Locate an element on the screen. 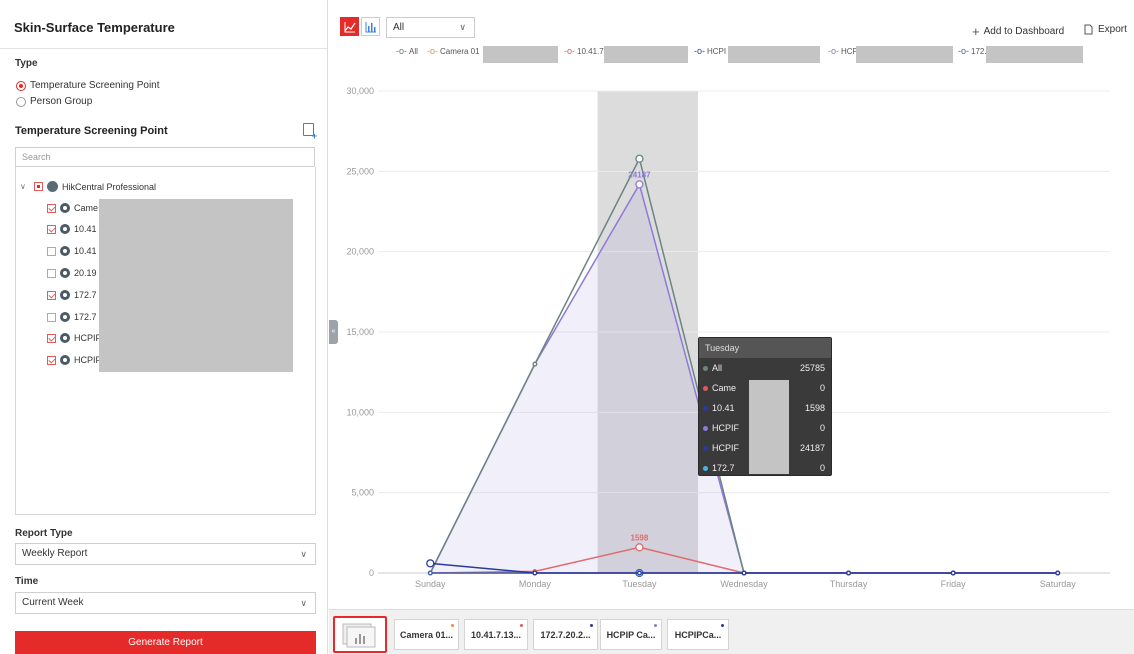 The image size is (1134, 654). add-to-dashboard-button: + Add to Dashboard is located at coordinates (1018, 31).